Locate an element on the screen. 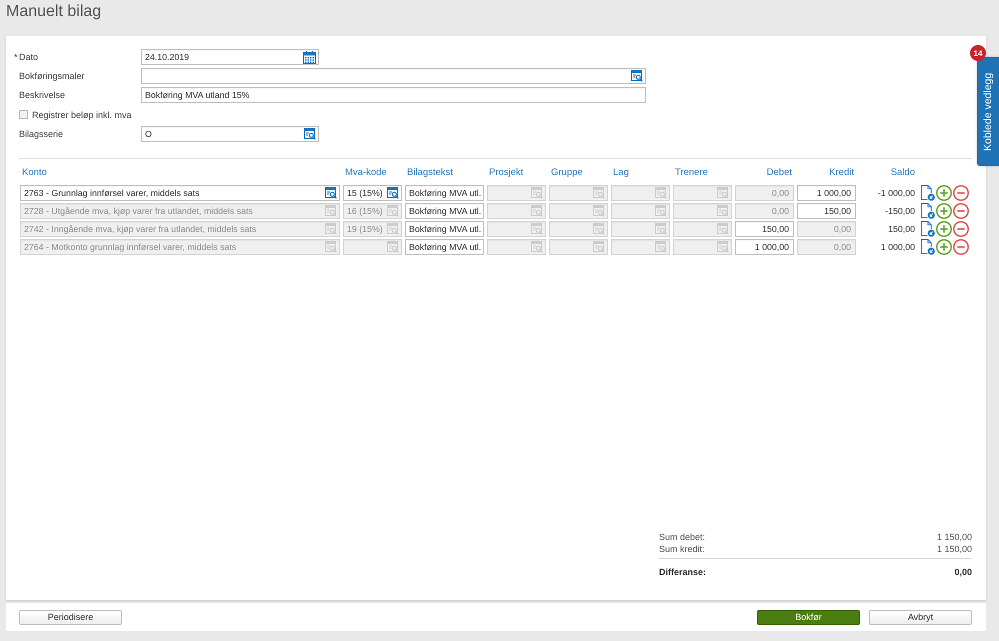 The width and height of the screenshot is (999, 641). lookup-field: O is located at coordinates (230, 134).